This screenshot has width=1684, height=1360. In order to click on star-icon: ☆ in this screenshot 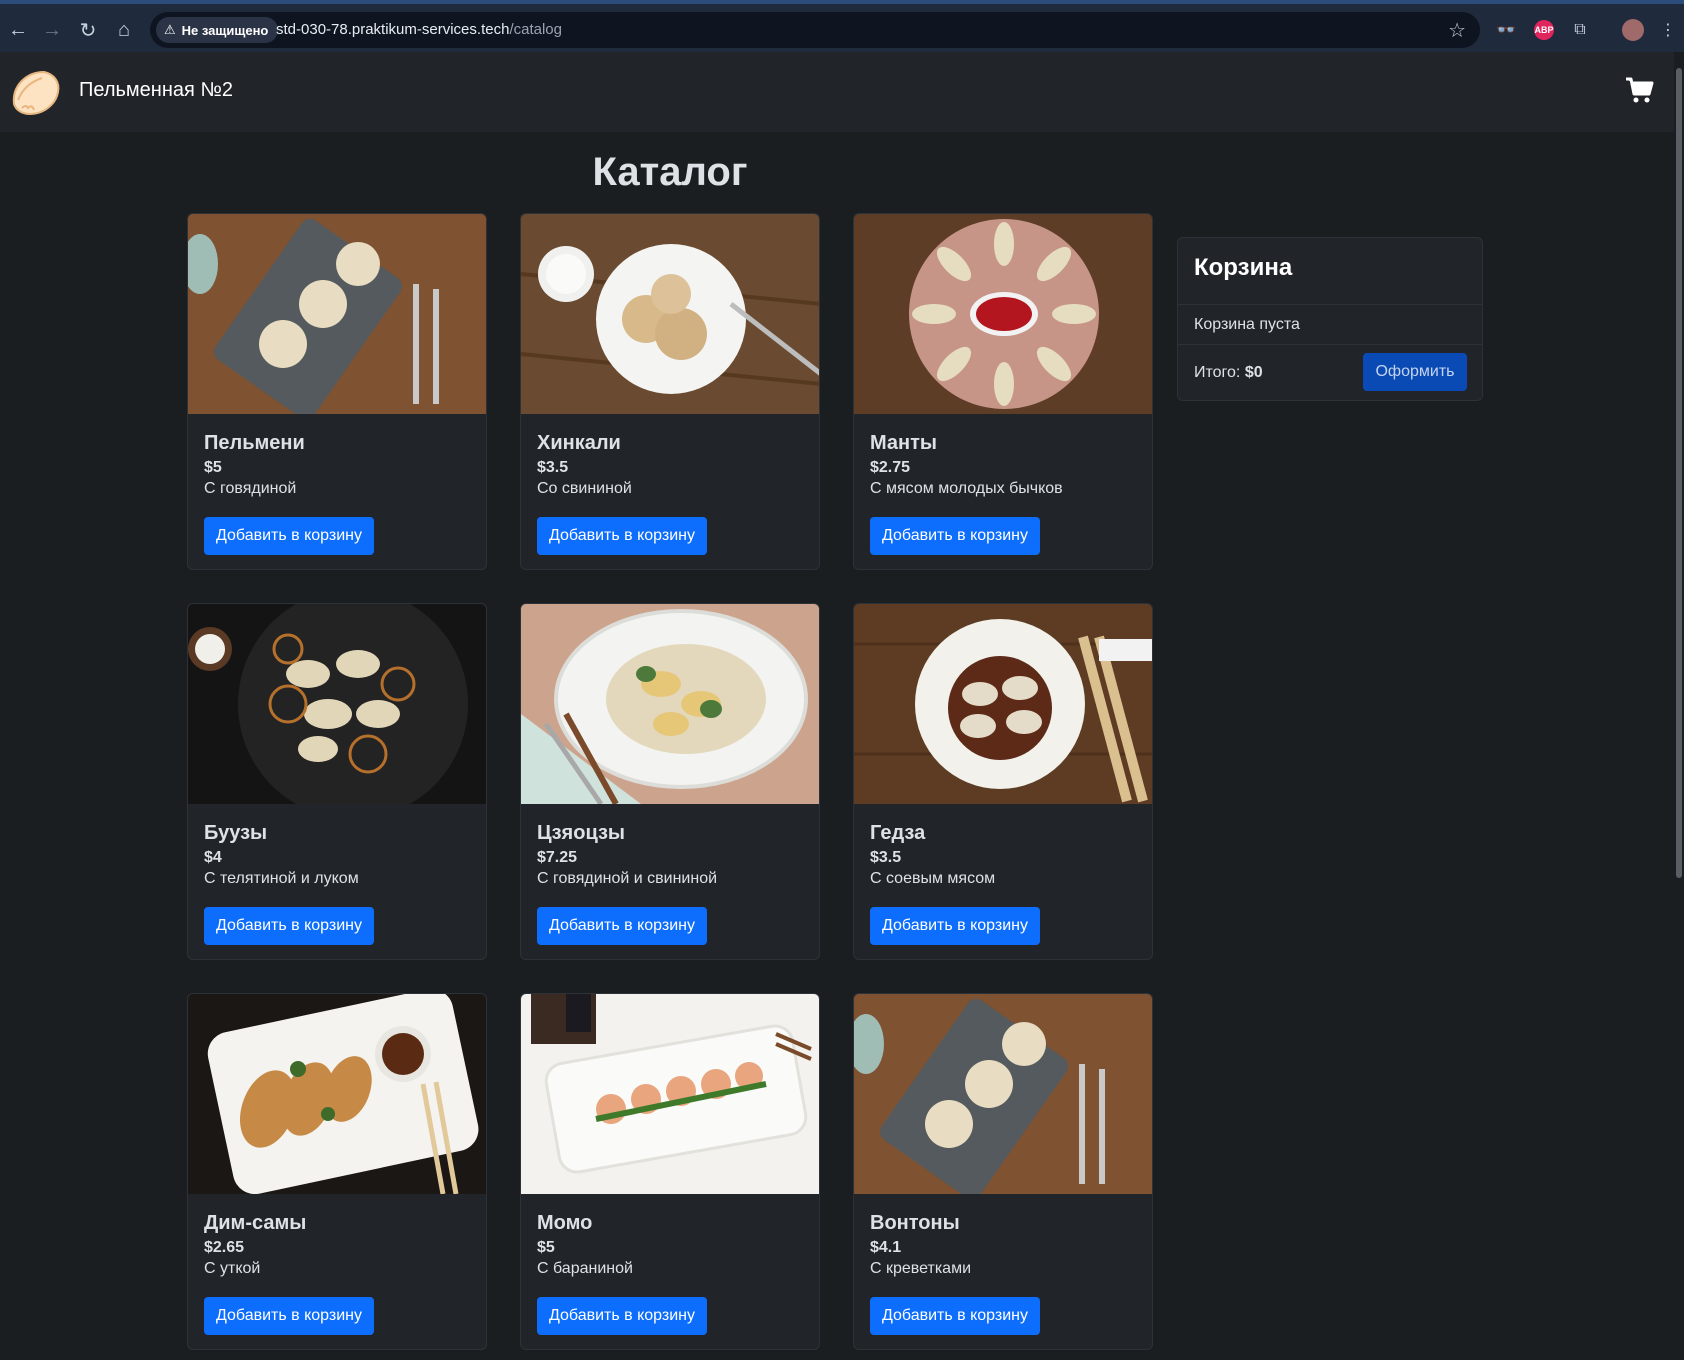, I will do `click(1457, 30)`.